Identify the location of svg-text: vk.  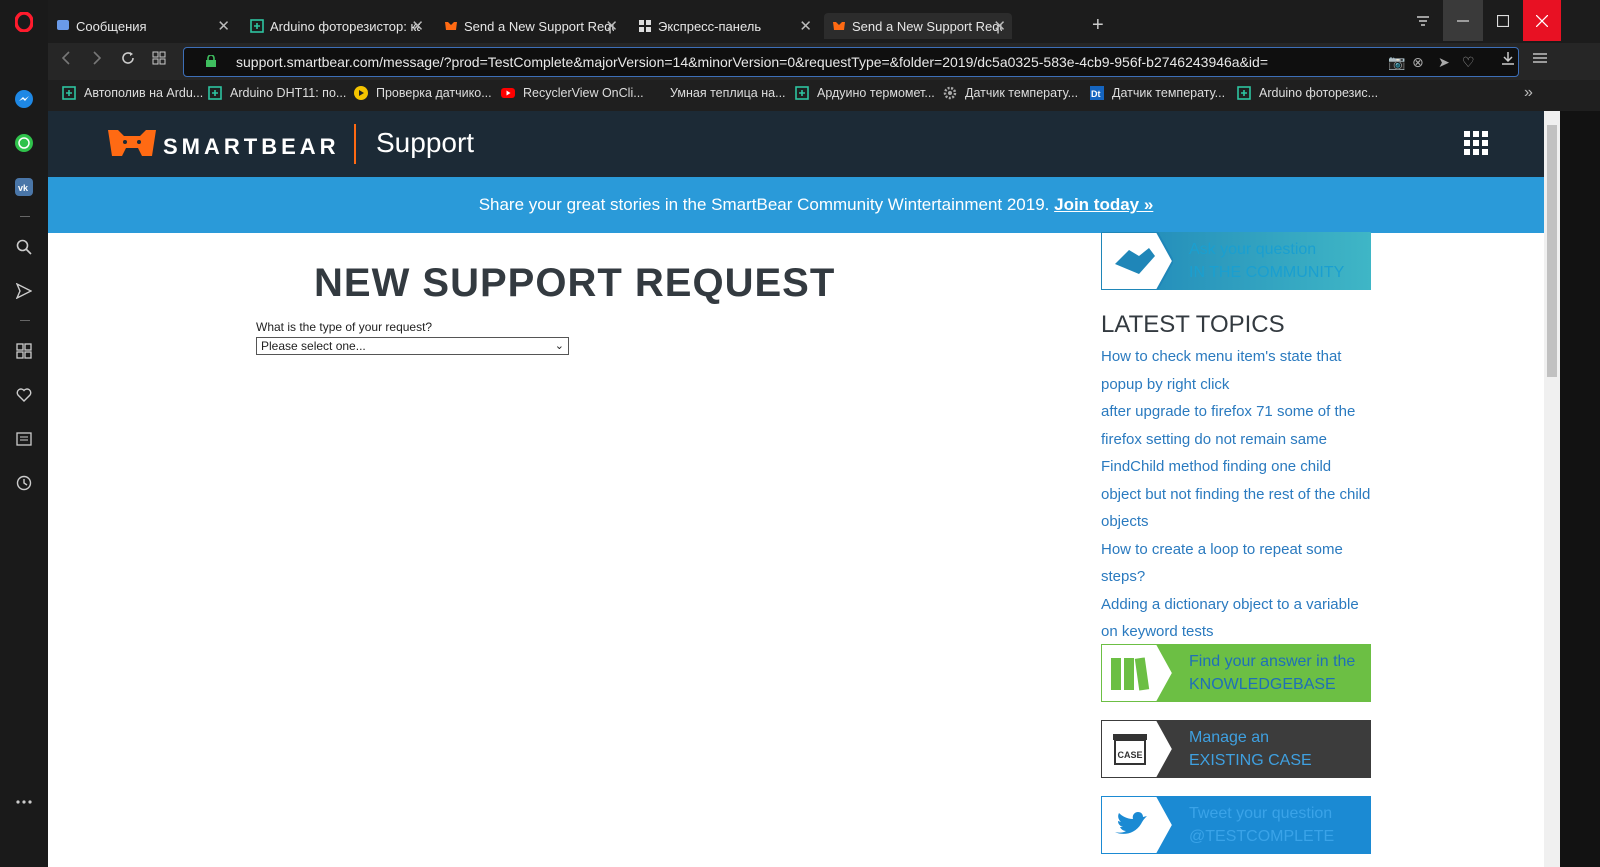
(23, 188).